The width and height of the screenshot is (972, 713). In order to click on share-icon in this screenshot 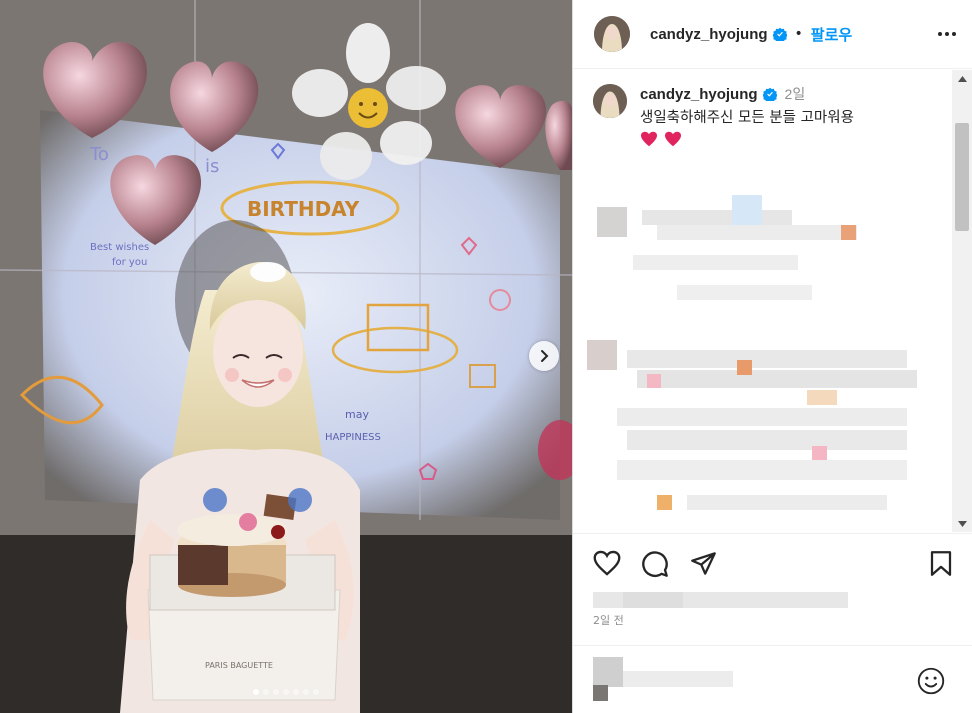, I will do `click(703, 563)`.